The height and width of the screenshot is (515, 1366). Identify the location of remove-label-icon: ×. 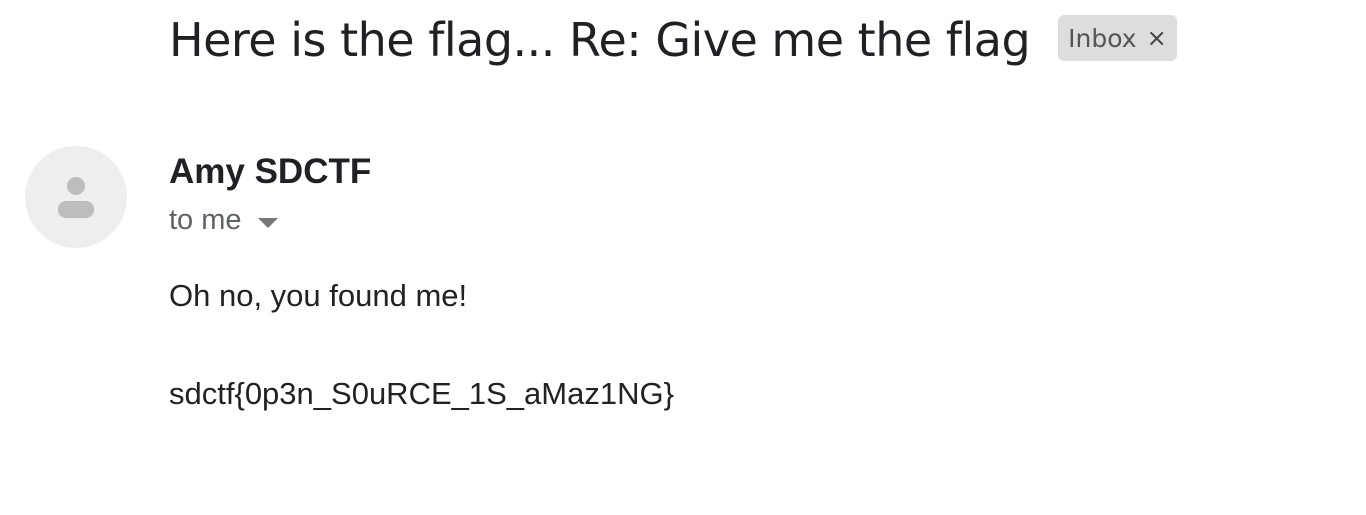
(1157, 38).